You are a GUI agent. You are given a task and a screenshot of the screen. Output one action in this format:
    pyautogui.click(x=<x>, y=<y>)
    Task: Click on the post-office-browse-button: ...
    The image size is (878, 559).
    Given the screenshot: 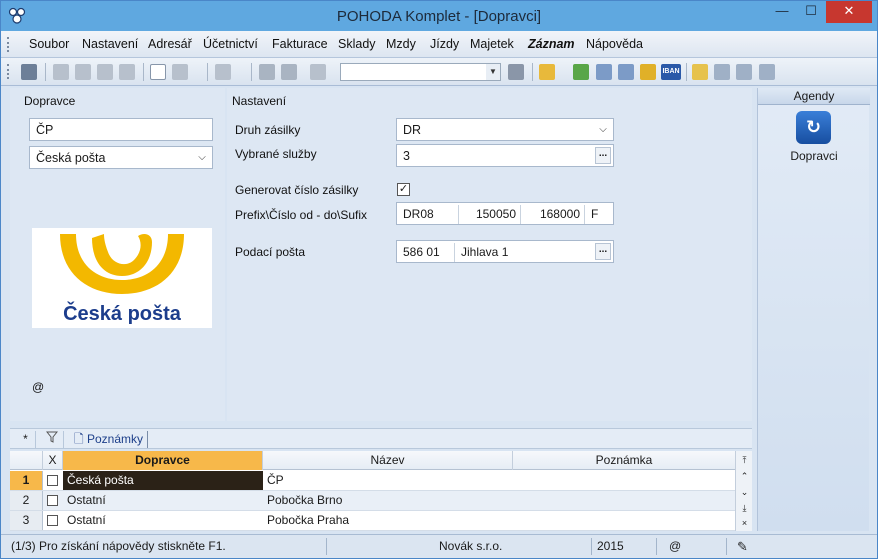 What is the action you would take?
    pyautogui.click(x=603, y=251)
    